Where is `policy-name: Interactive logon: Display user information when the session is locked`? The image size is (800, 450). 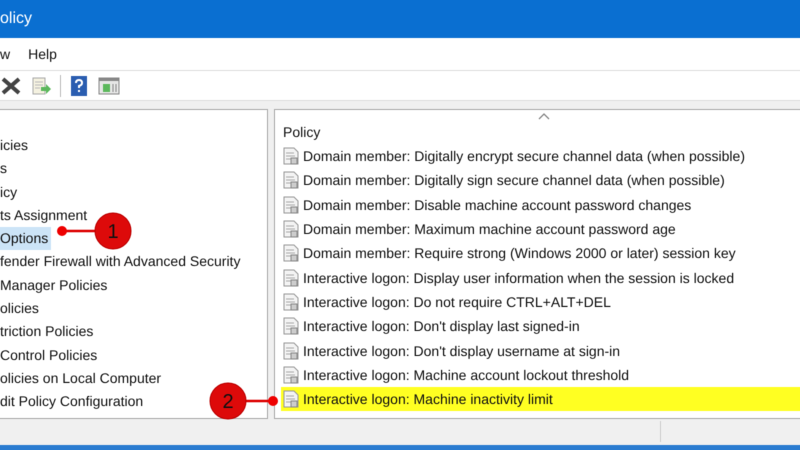
policy-name: Interactive logon: Display user information when the session is locked is located at coordinates (518, 278).